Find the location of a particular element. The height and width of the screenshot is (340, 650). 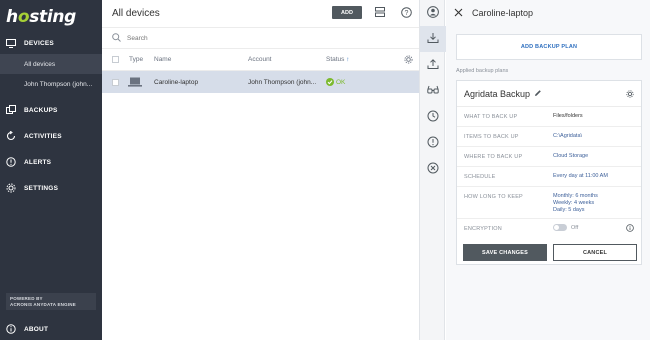

table-header: Type Name Account Status ↑ is located at coordinates (260, 60).